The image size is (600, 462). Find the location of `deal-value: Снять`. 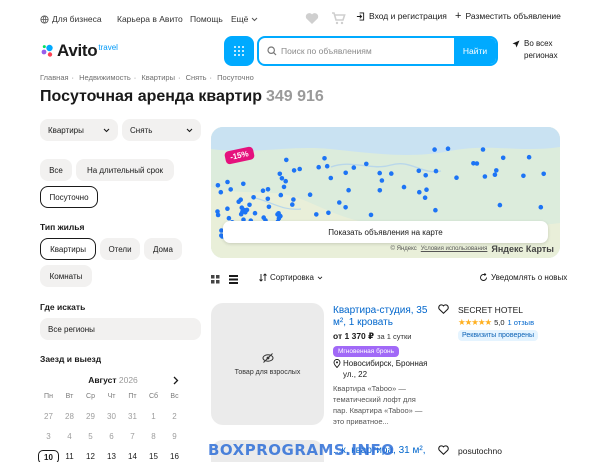

deal-value: Снять is located at coordinates (141, 130).